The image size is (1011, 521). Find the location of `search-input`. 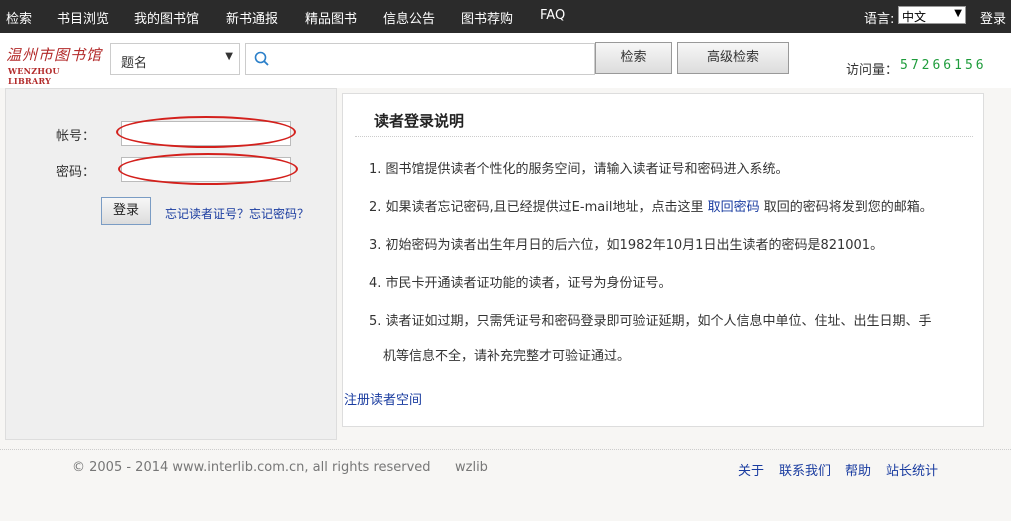

search-input is located at coordinates (420, 59).